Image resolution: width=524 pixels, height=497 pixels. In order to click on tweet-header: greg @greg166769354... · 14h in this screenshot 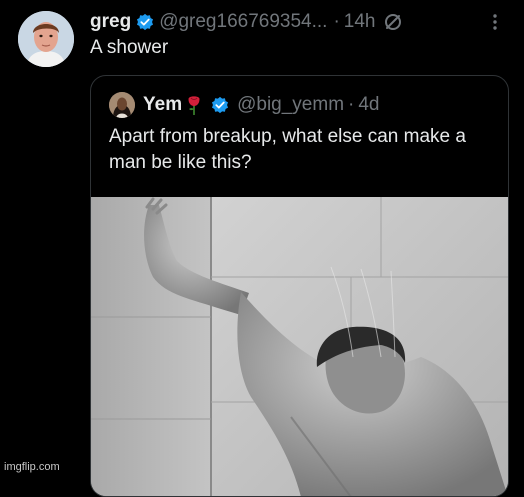, I will do `click(305, 22)`.